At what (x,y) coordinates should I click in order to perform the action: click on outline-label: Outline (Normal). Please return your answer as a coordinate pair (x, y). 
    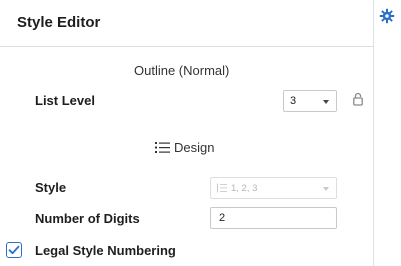
    Looking at the image, I should click on (182, 70).